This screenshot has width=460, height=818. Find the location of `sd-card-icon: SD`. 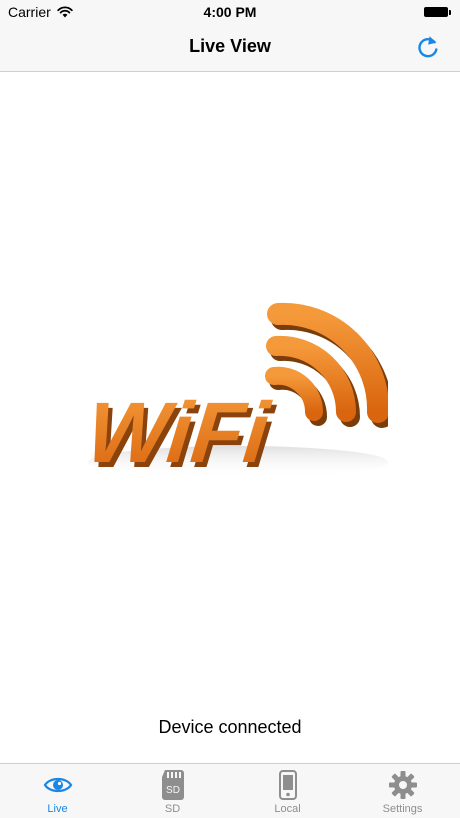

sd-card-icon: SD is located at coordinates (173, 785).